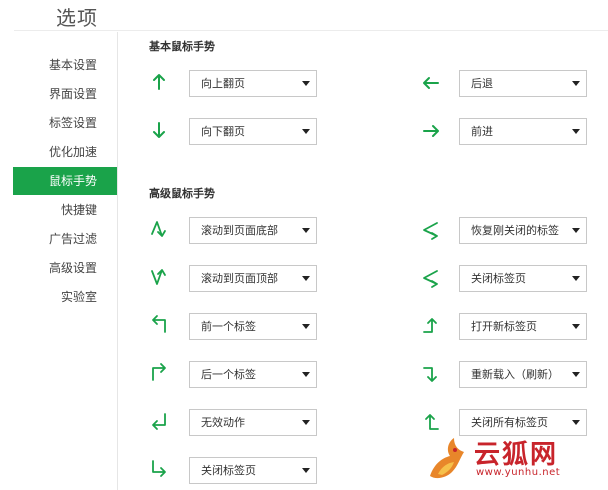 The image size is (608, 490). Describe the element at coordinates (431, 131) in the screenshot. I see `arrow-right-icon` at that location.